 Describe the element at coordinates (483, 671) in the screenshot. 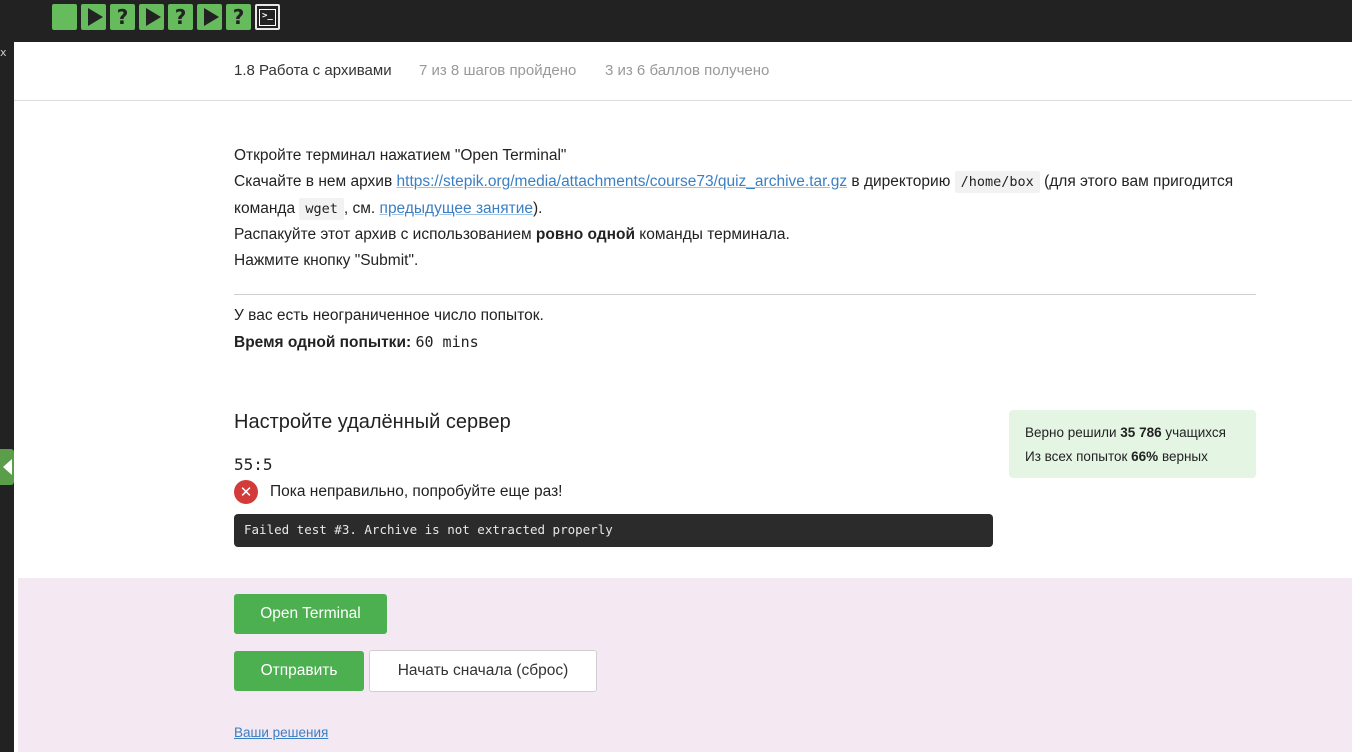

I see `reset-button: Начать сначала (сброс)` at that location.